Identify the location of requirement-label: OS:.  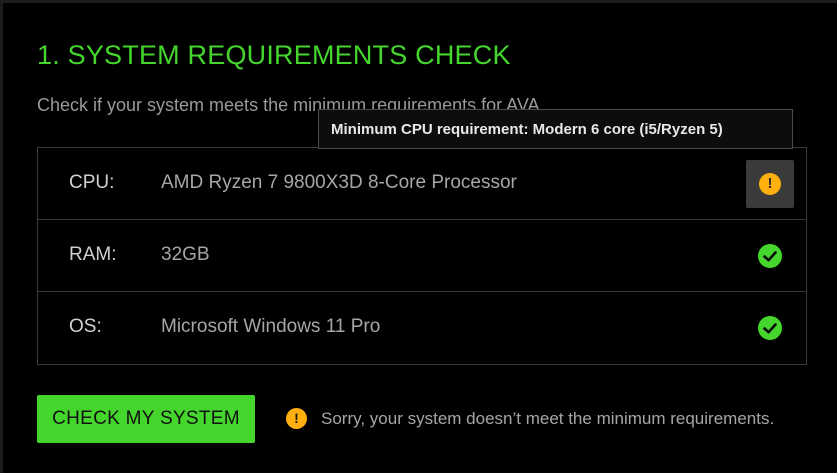
(85, 326).